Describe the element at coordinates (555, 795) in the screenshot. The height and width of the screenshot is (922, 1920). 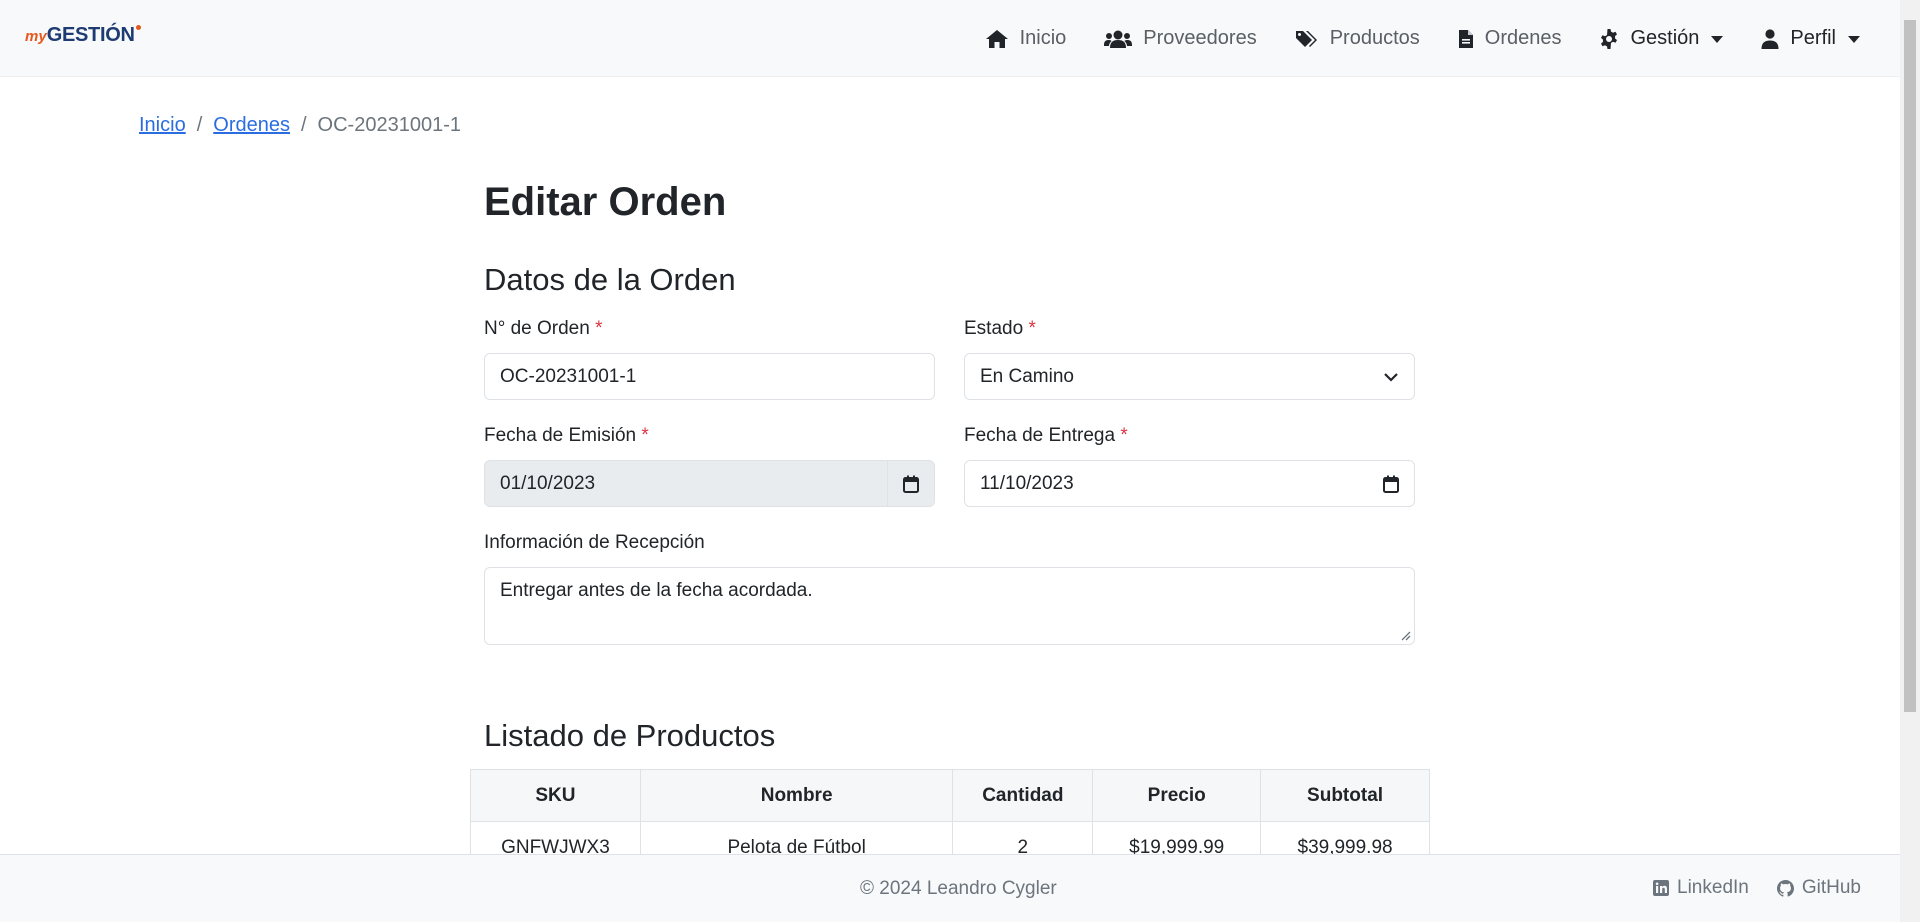
I see `column-header-sku: SKU` at that location.